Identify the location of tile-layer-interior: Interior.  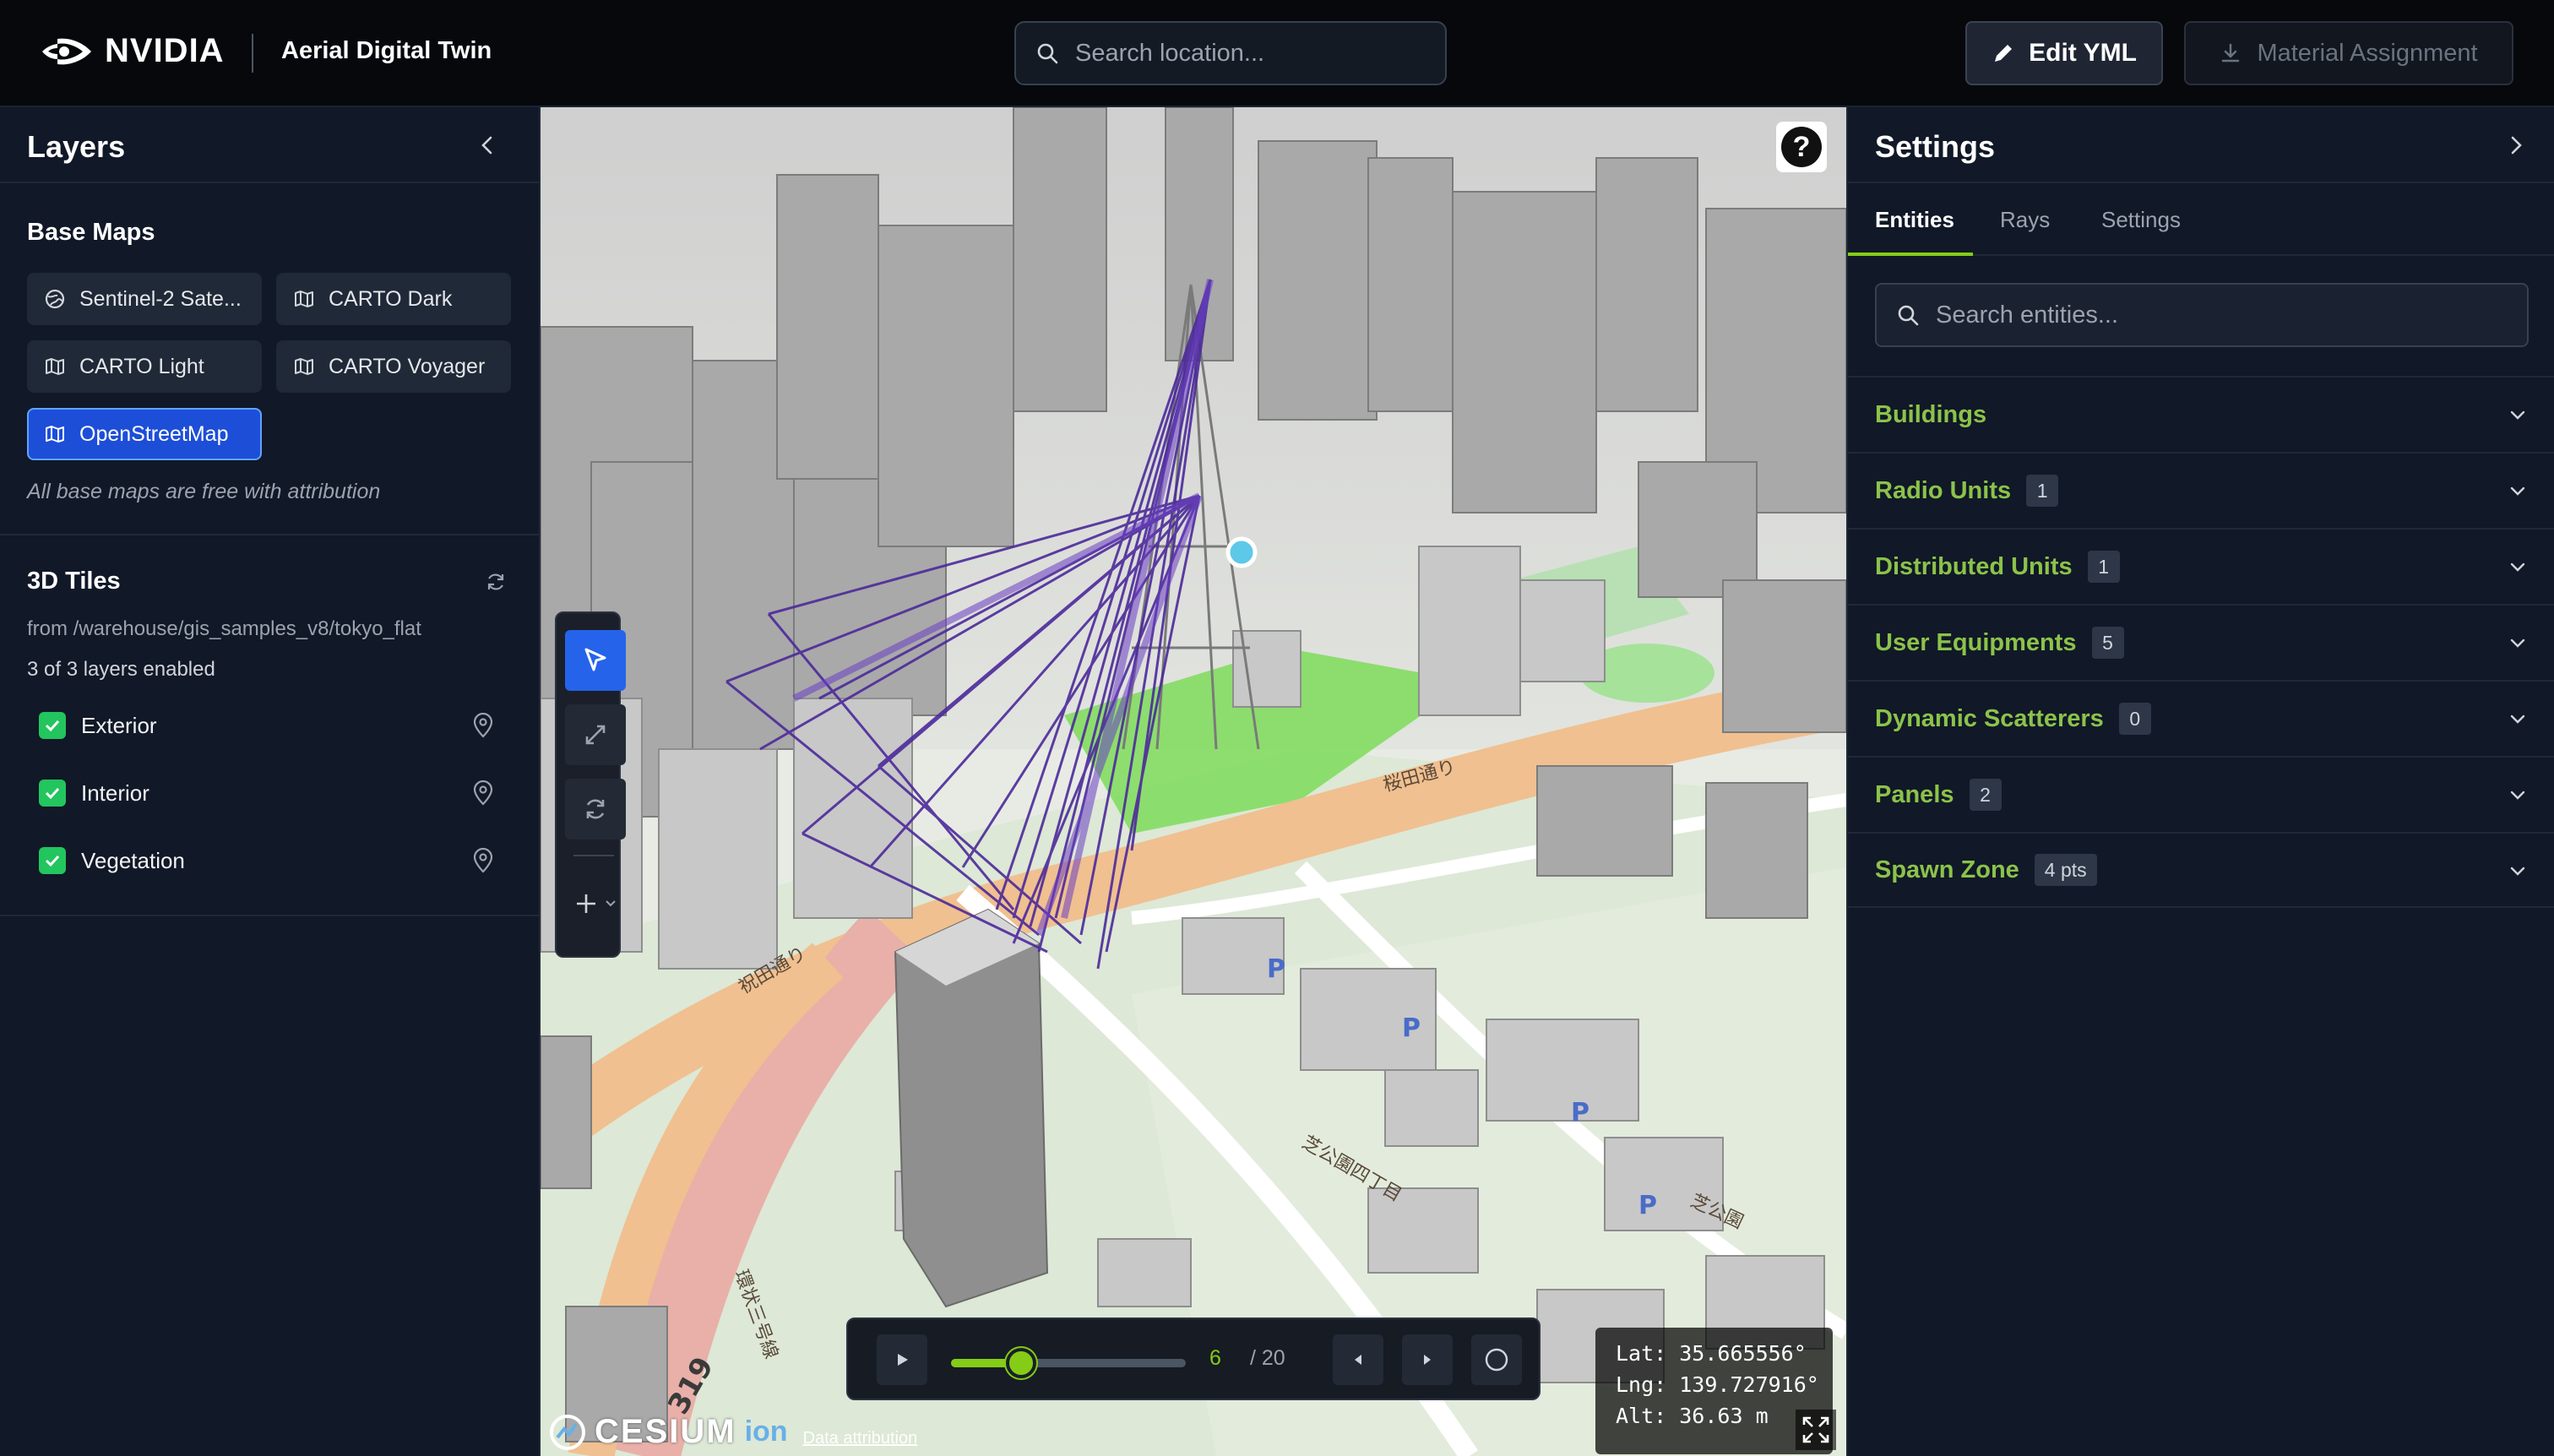
(267, 793).